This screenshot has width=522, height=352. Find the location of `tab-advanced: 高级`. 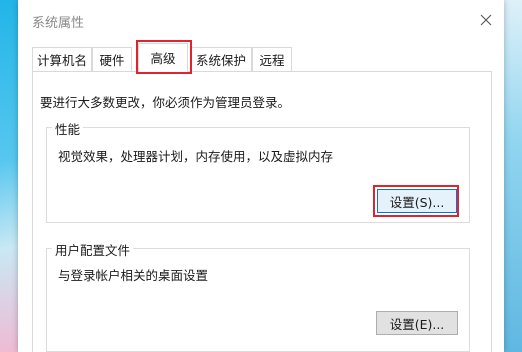

tab-advanced: 高级 is located at coordinates (163, 57).